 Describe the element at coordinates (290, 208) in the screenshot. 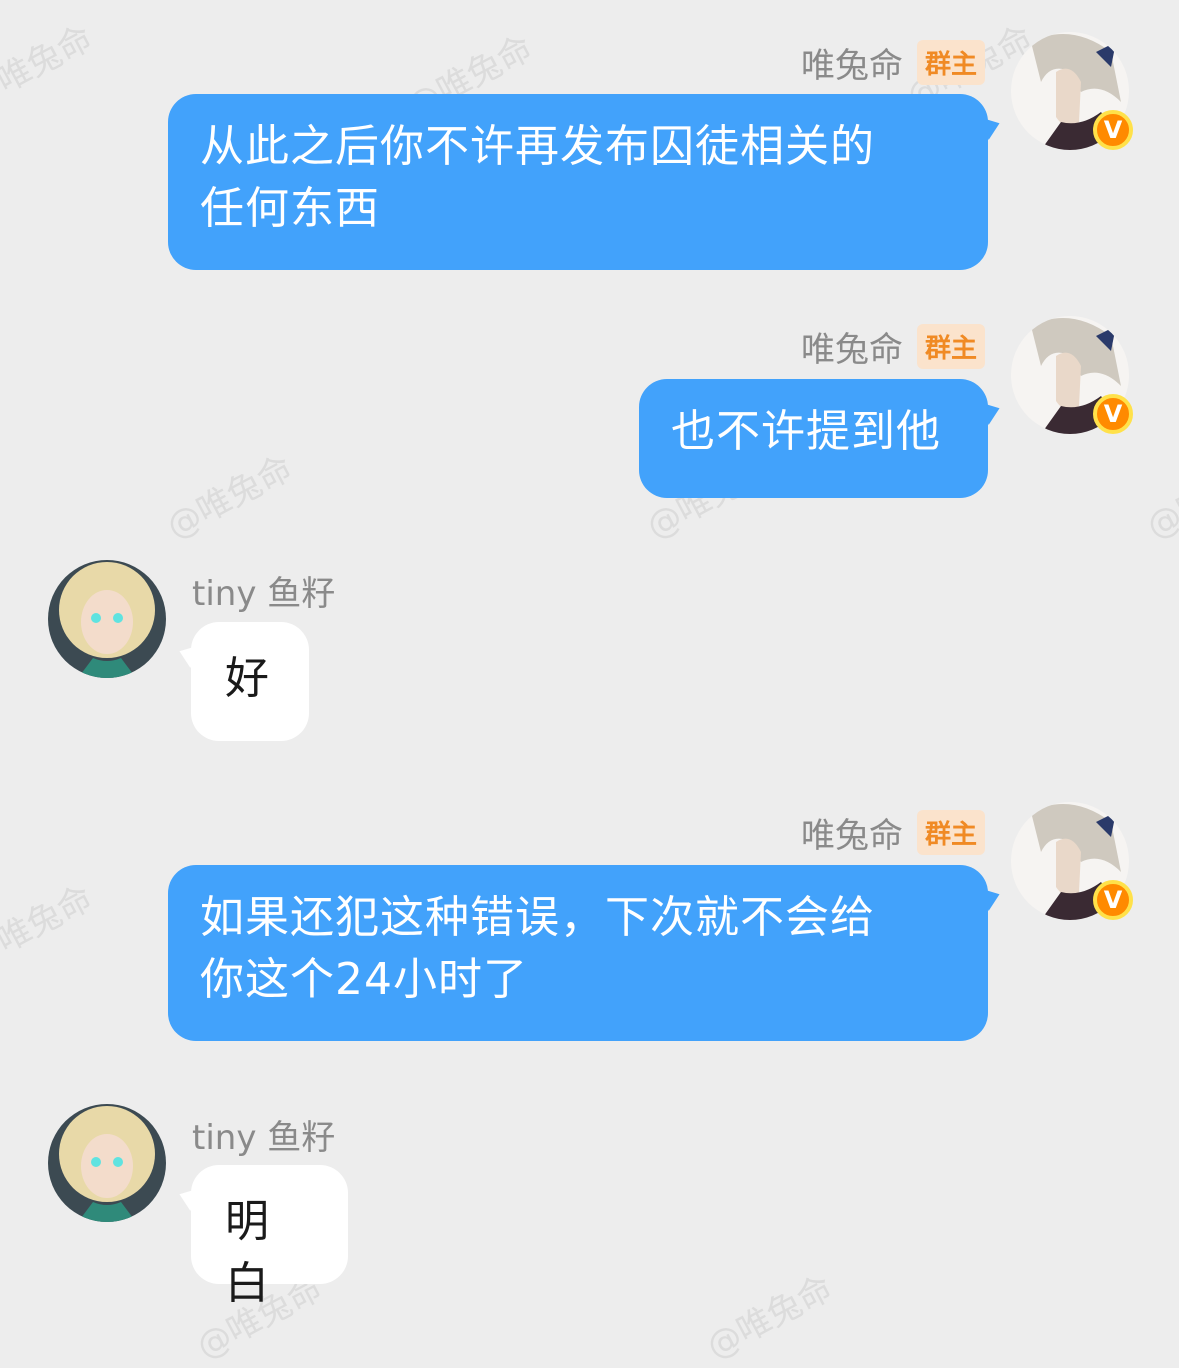

I see `message-text: 任何东西` at that location.